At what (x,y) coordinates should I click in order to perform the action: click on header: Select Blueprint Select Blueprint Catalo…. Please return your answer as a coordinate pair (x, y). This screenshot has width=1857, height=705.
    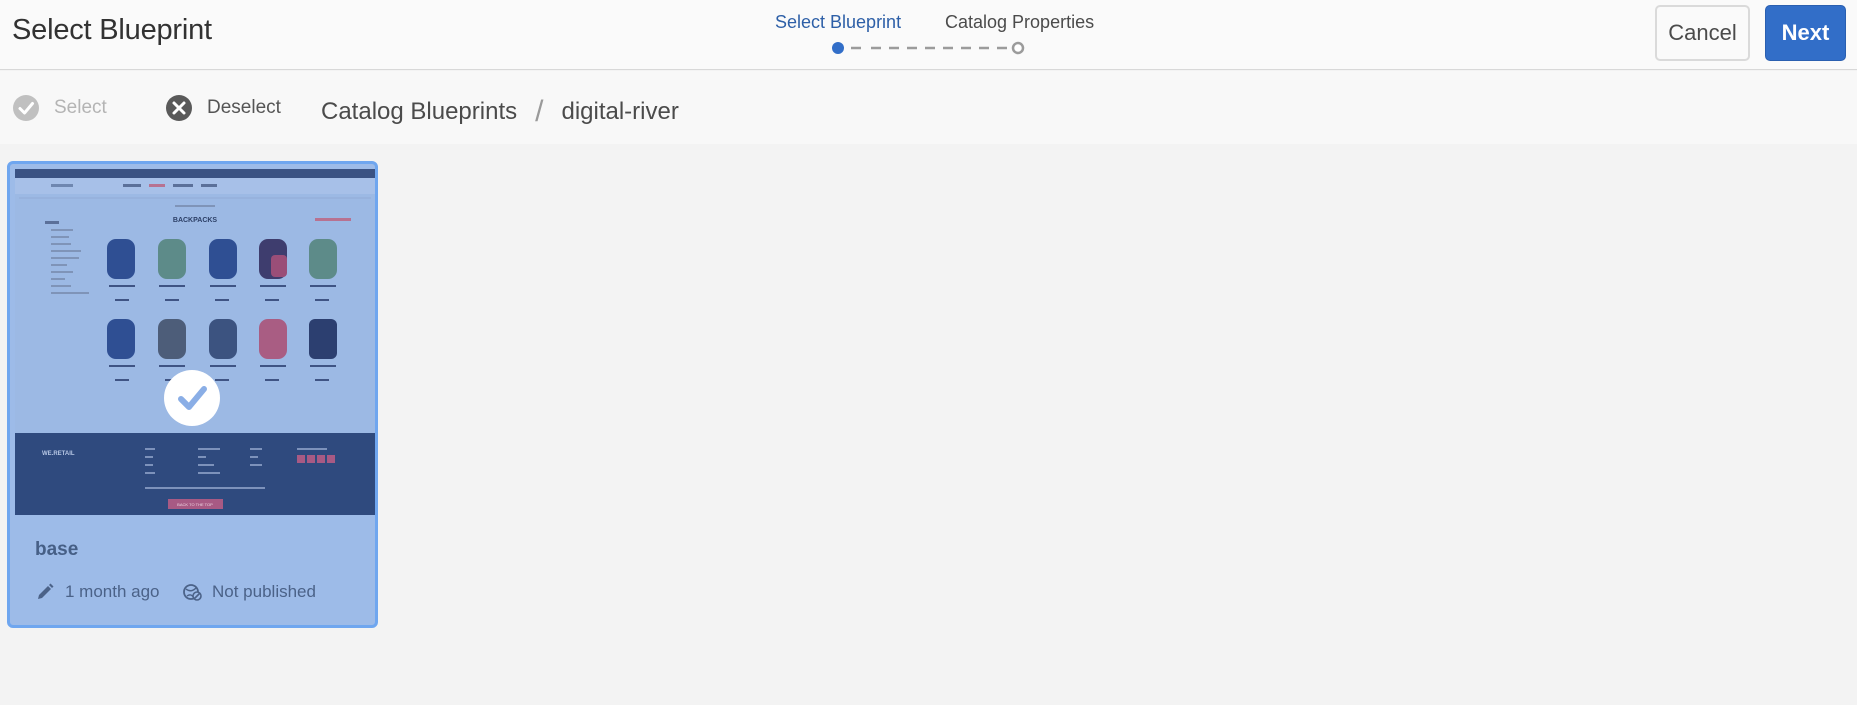
    Looking at the image, I should click on (928, 35).